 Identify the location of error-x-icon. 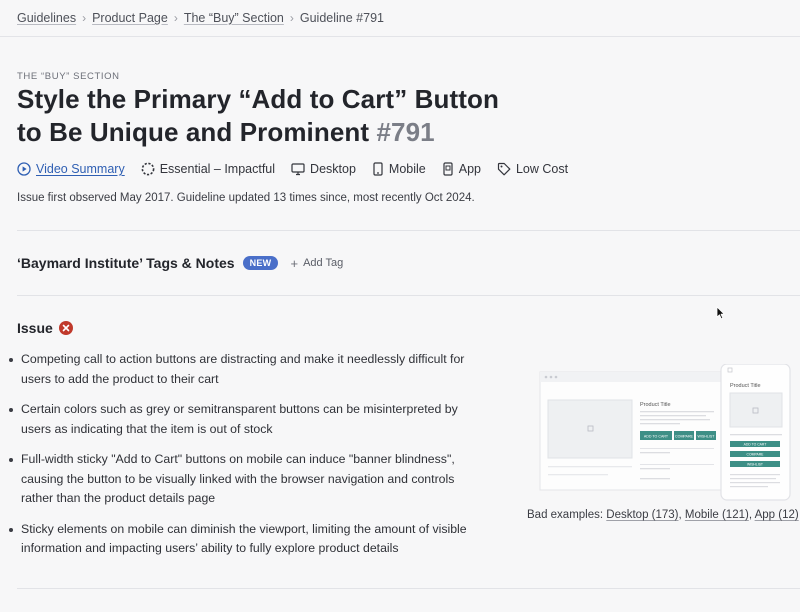
(65, 328).